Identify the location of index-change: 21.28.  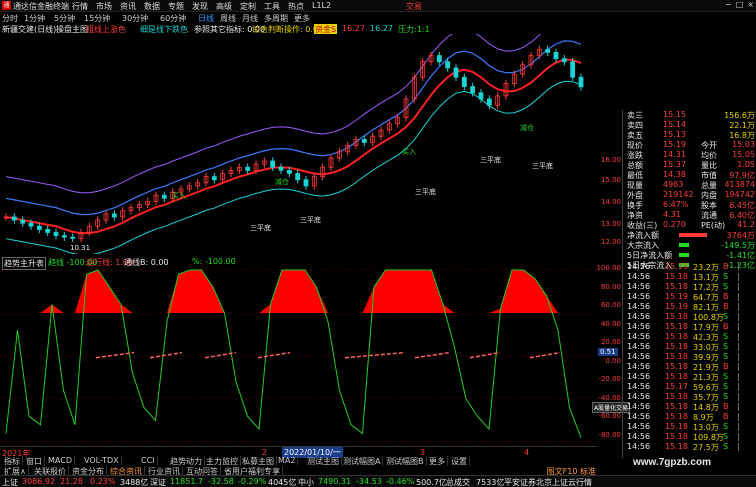
(71, 481).